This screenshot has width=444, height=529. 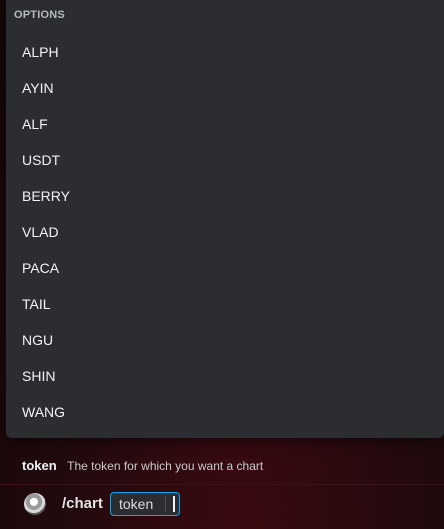 I want to click on text-caret, so click(x=174, y=504).